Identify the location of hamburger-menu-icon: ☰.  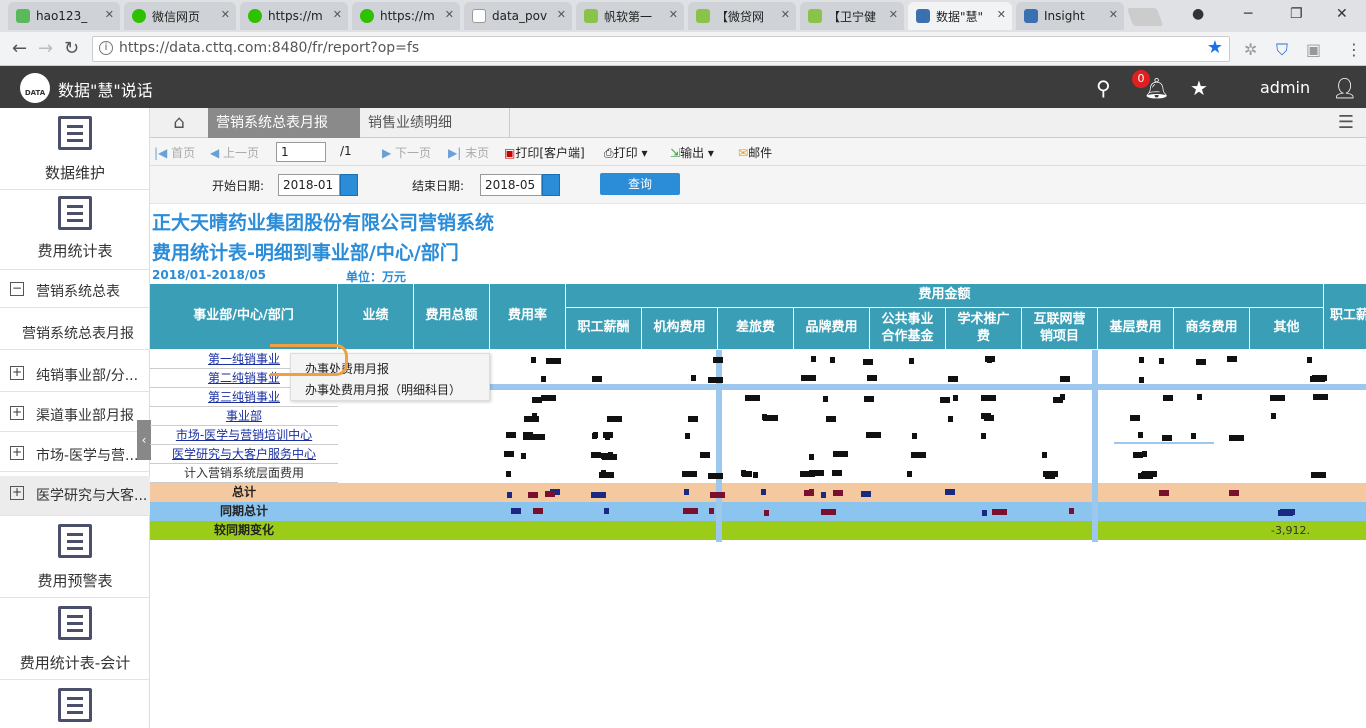
(1346, 122).